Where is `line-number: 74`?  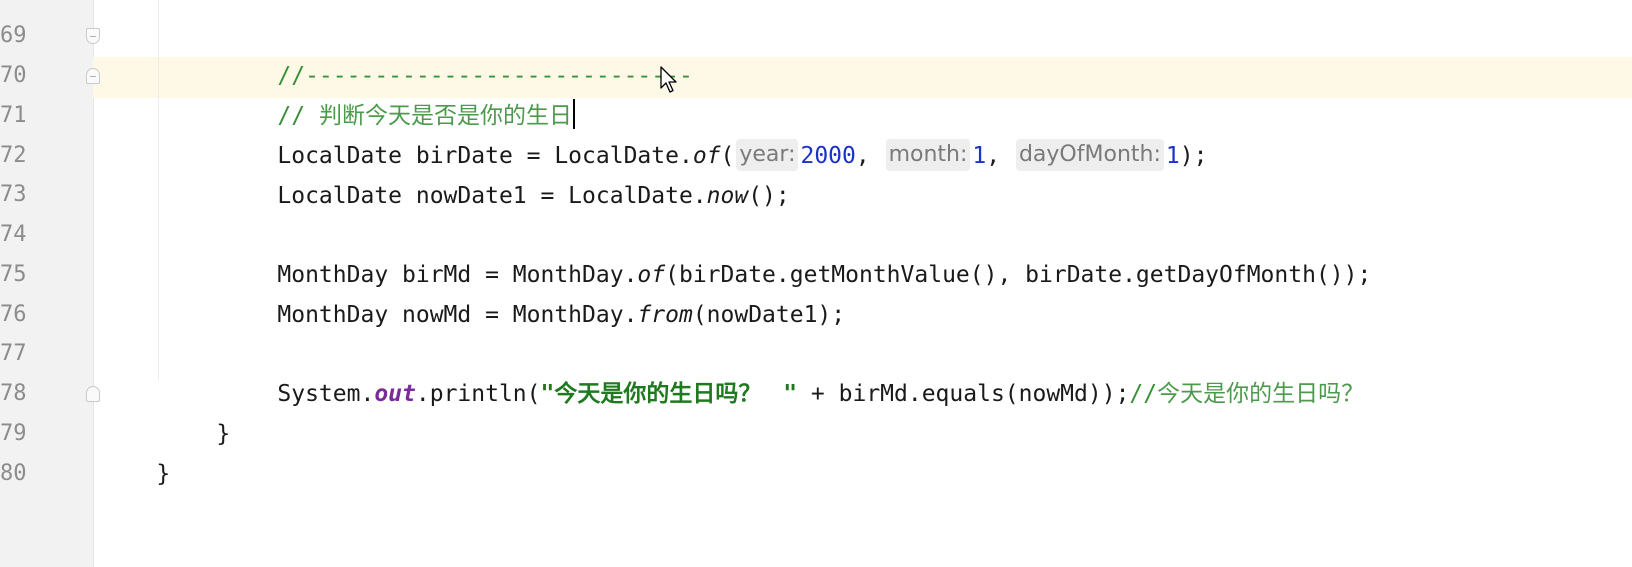 line-number: 74 is located at coordinates (13, 234).